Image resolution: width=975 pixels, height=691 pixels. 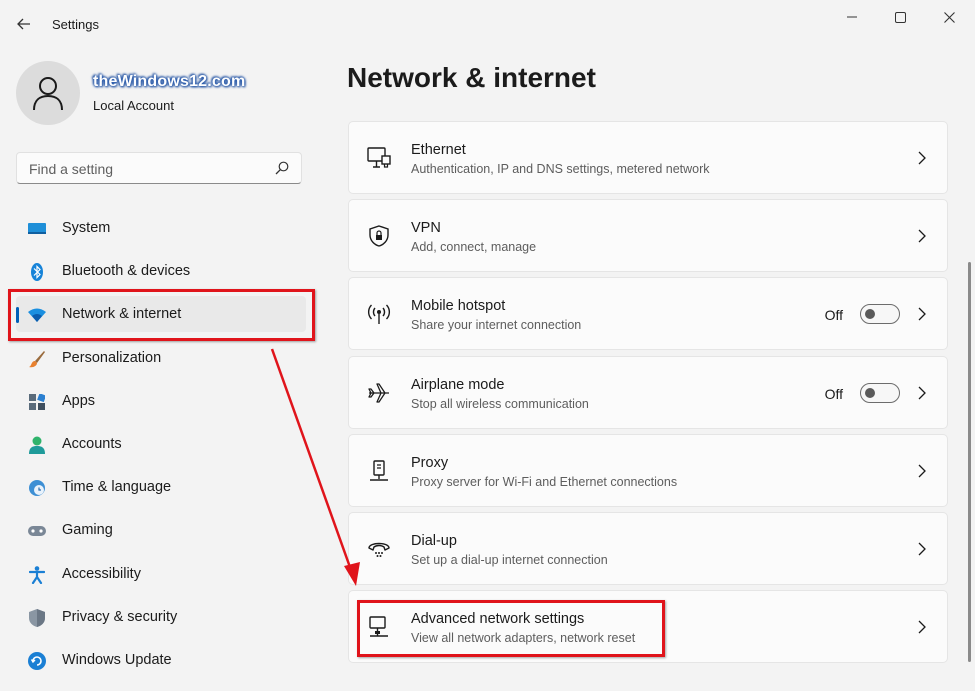 What do you see at coordinates (112, 357) in the screenshot?
I see `sidebar-item-label: Personalization` at bounding box center [112, 357].